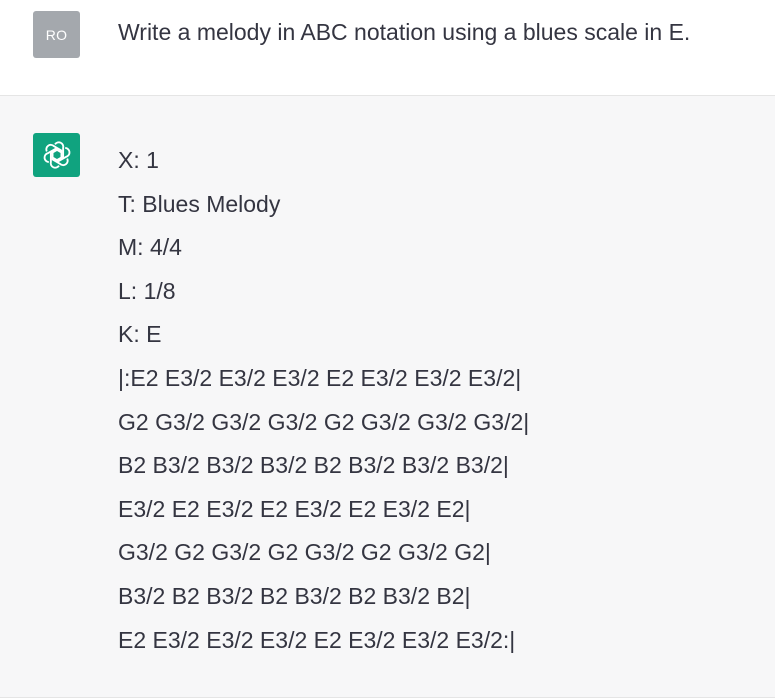  Describe the element at coordinates (56, 34) in the screenshot. I see `user-avatar: RO` at that location.